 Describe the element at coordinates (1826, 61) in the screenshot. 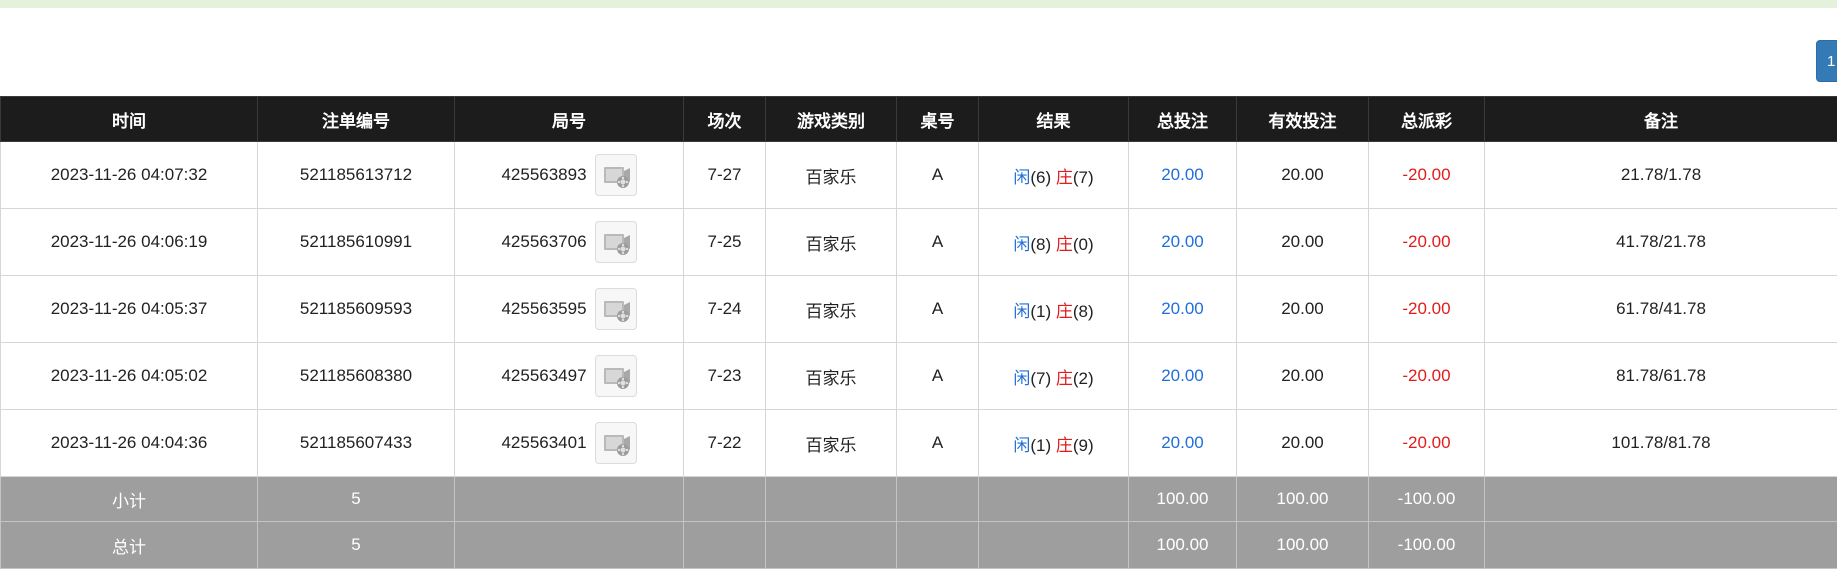

I see `pagination-page-button: 1` at that location.